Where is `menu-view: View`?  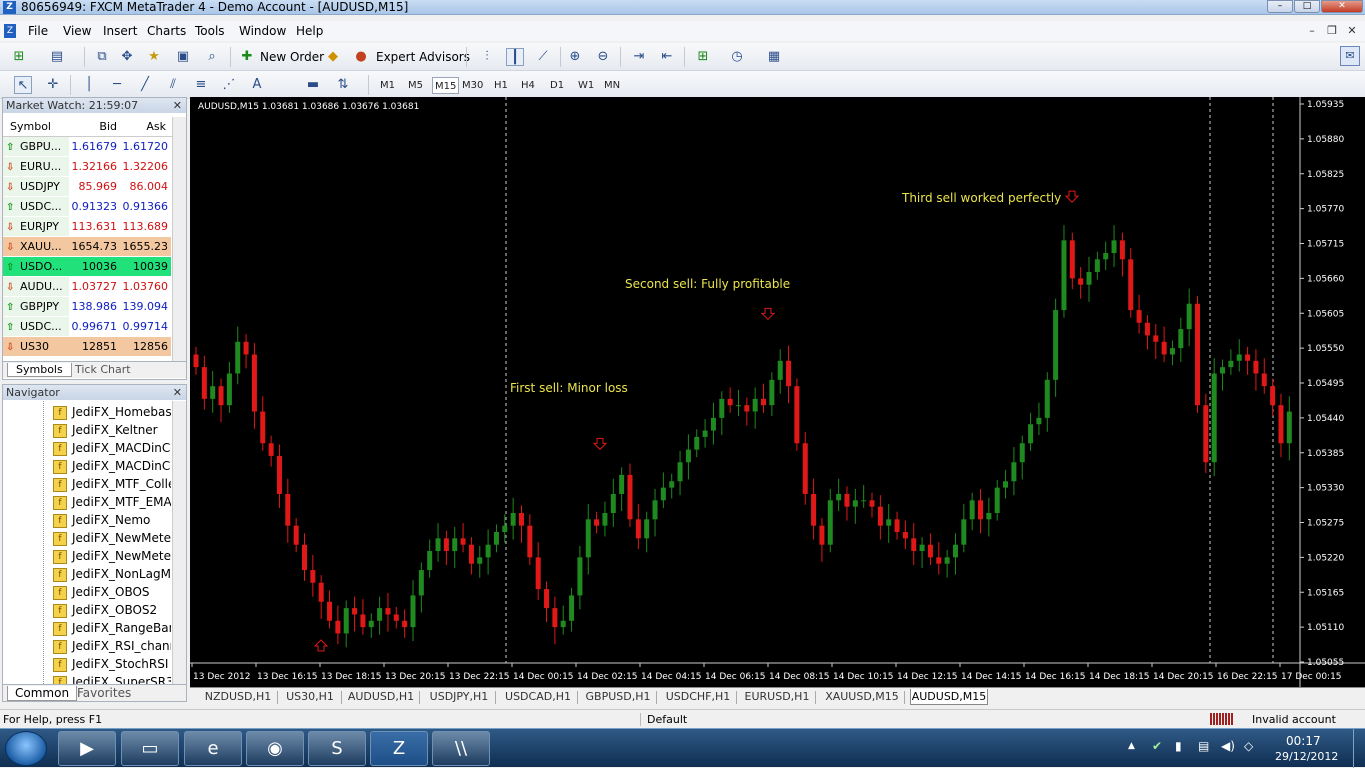 menu-view: View is located at coordinates (77, 31).